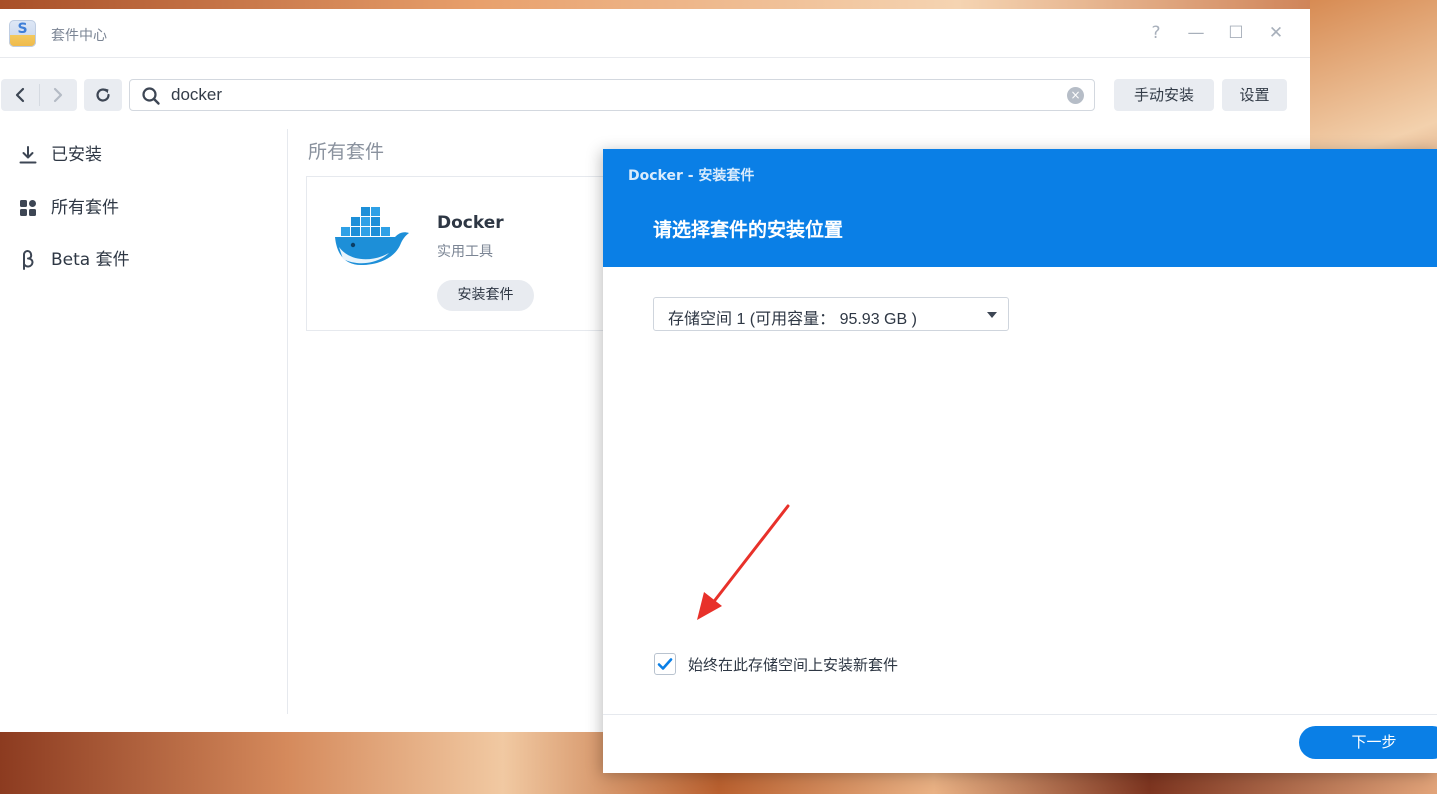  I want to click on refresh-button, so click(103, 95).